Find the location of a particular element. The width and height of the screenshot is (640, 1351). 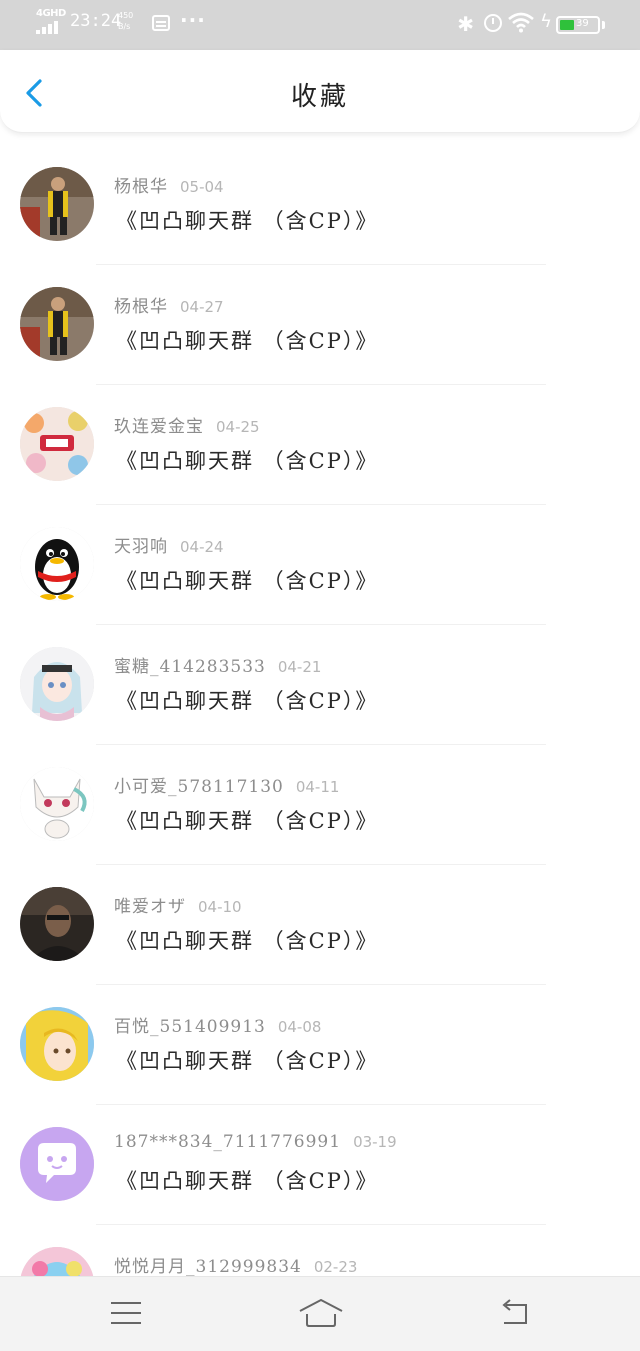

back-nav-button is located at coordinates (516, 1315).